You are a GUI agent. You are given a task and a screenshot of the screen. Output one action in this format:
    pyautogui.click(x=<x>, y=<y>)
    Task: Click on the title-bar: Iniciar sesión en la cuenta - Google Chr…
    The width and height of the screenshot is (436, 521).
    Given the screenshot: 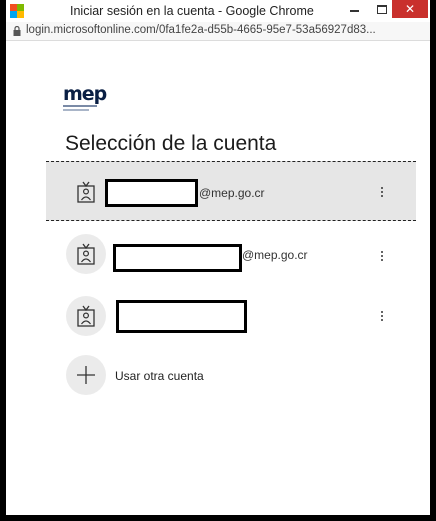 What is the action you would take?
    pyautogui.click(x=218, y=11)
    